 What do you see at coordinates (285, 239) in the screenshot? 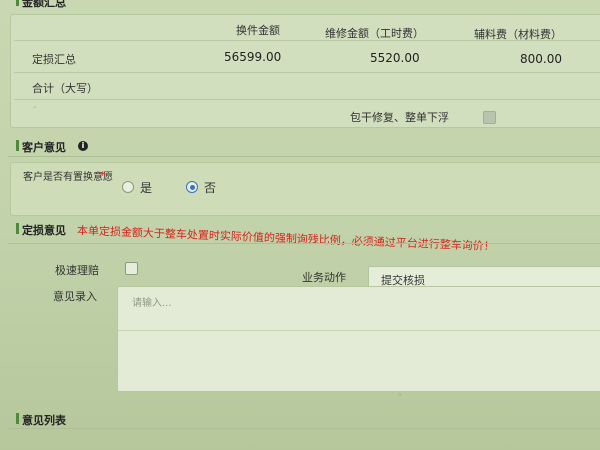
I see `loss-amount-warning: 本单定损金额大于整车处置时实际价值的强制询残比例，必须通过平台进行整车询价！` at bounding box center [285, 239].